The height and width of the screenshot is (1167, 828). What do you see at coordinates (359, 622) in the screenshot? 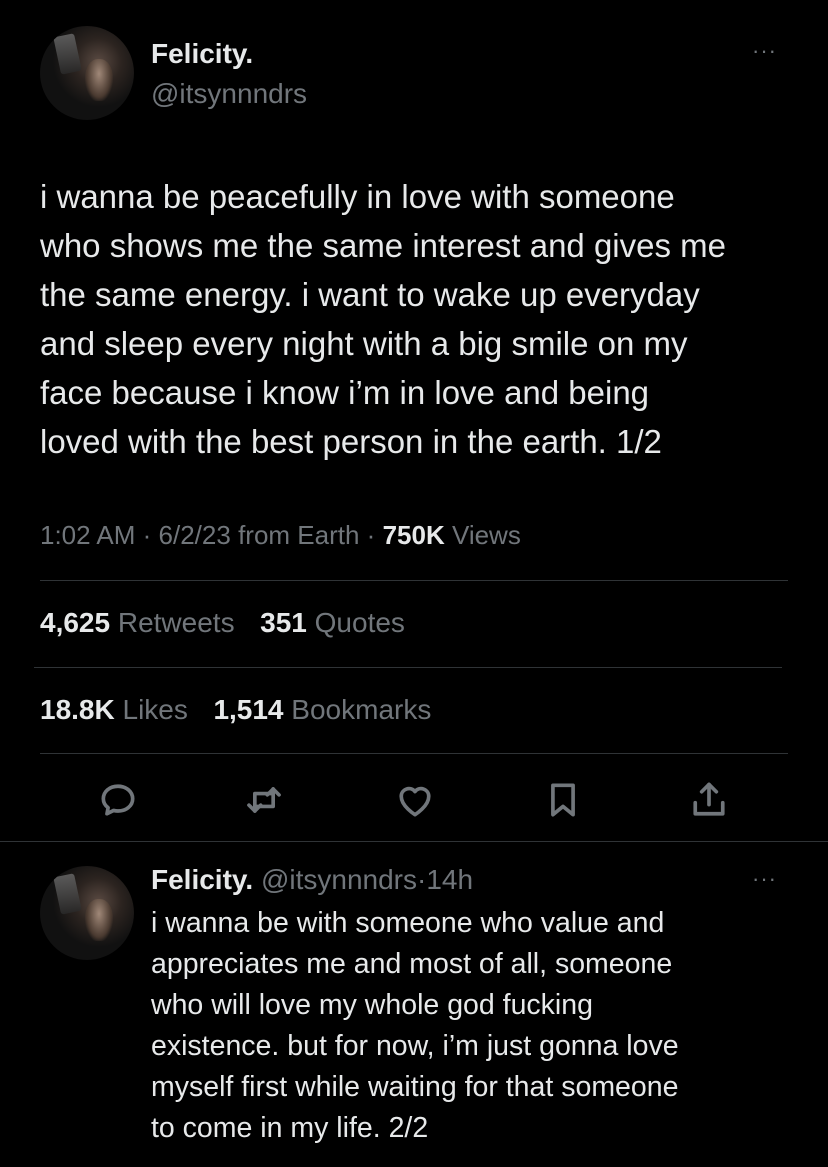
I see `quotes-label: Quotes` at bounding box center [359, 622].